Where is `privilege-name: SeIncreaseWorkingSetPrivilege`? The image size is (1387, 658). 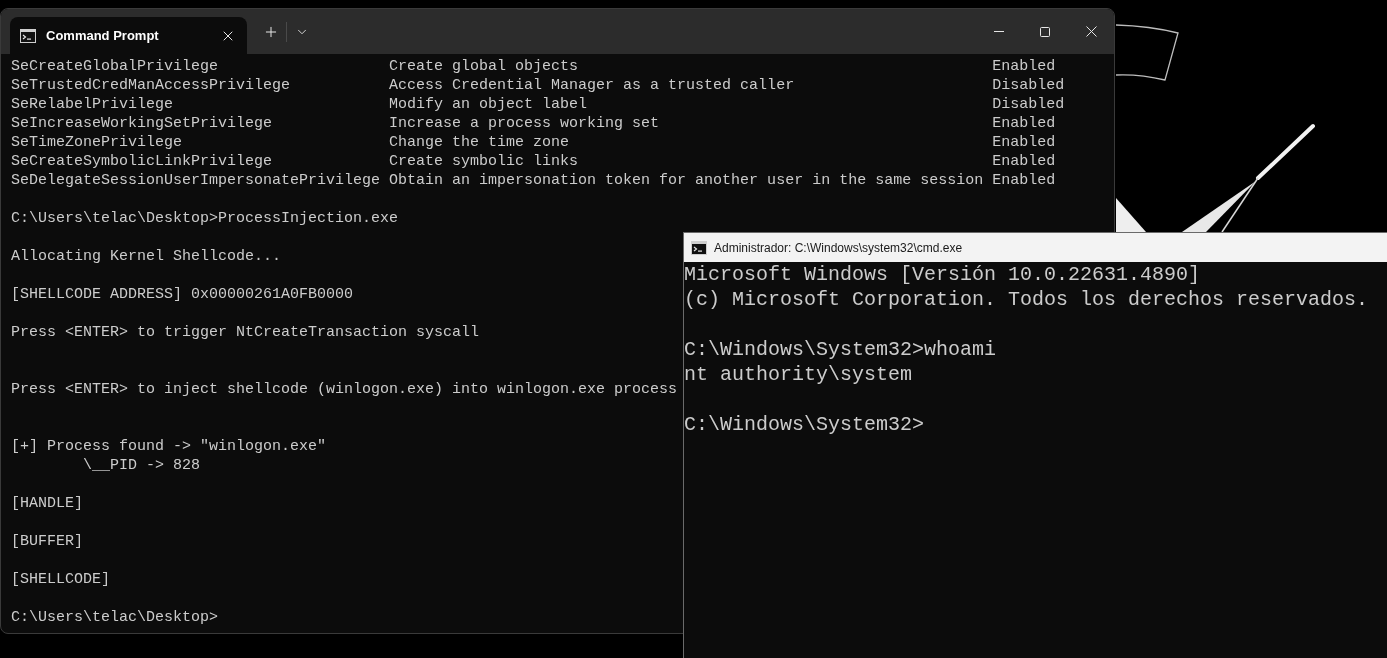 privilege-name: SeIncreaseWorkingSetPrivilege is located at coordinates (142, 123).